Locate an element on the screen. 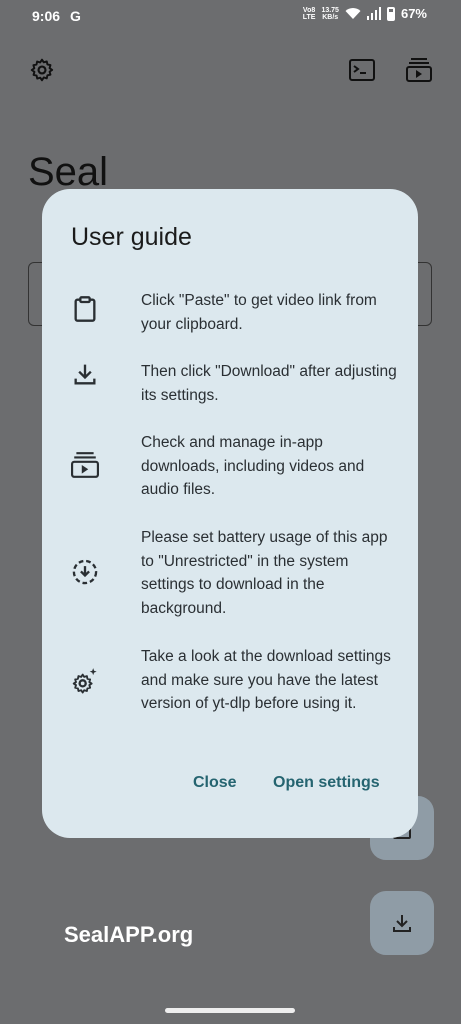 This screenshot has height=1024, width=461. download-fab is located at coordinates (402, 923).